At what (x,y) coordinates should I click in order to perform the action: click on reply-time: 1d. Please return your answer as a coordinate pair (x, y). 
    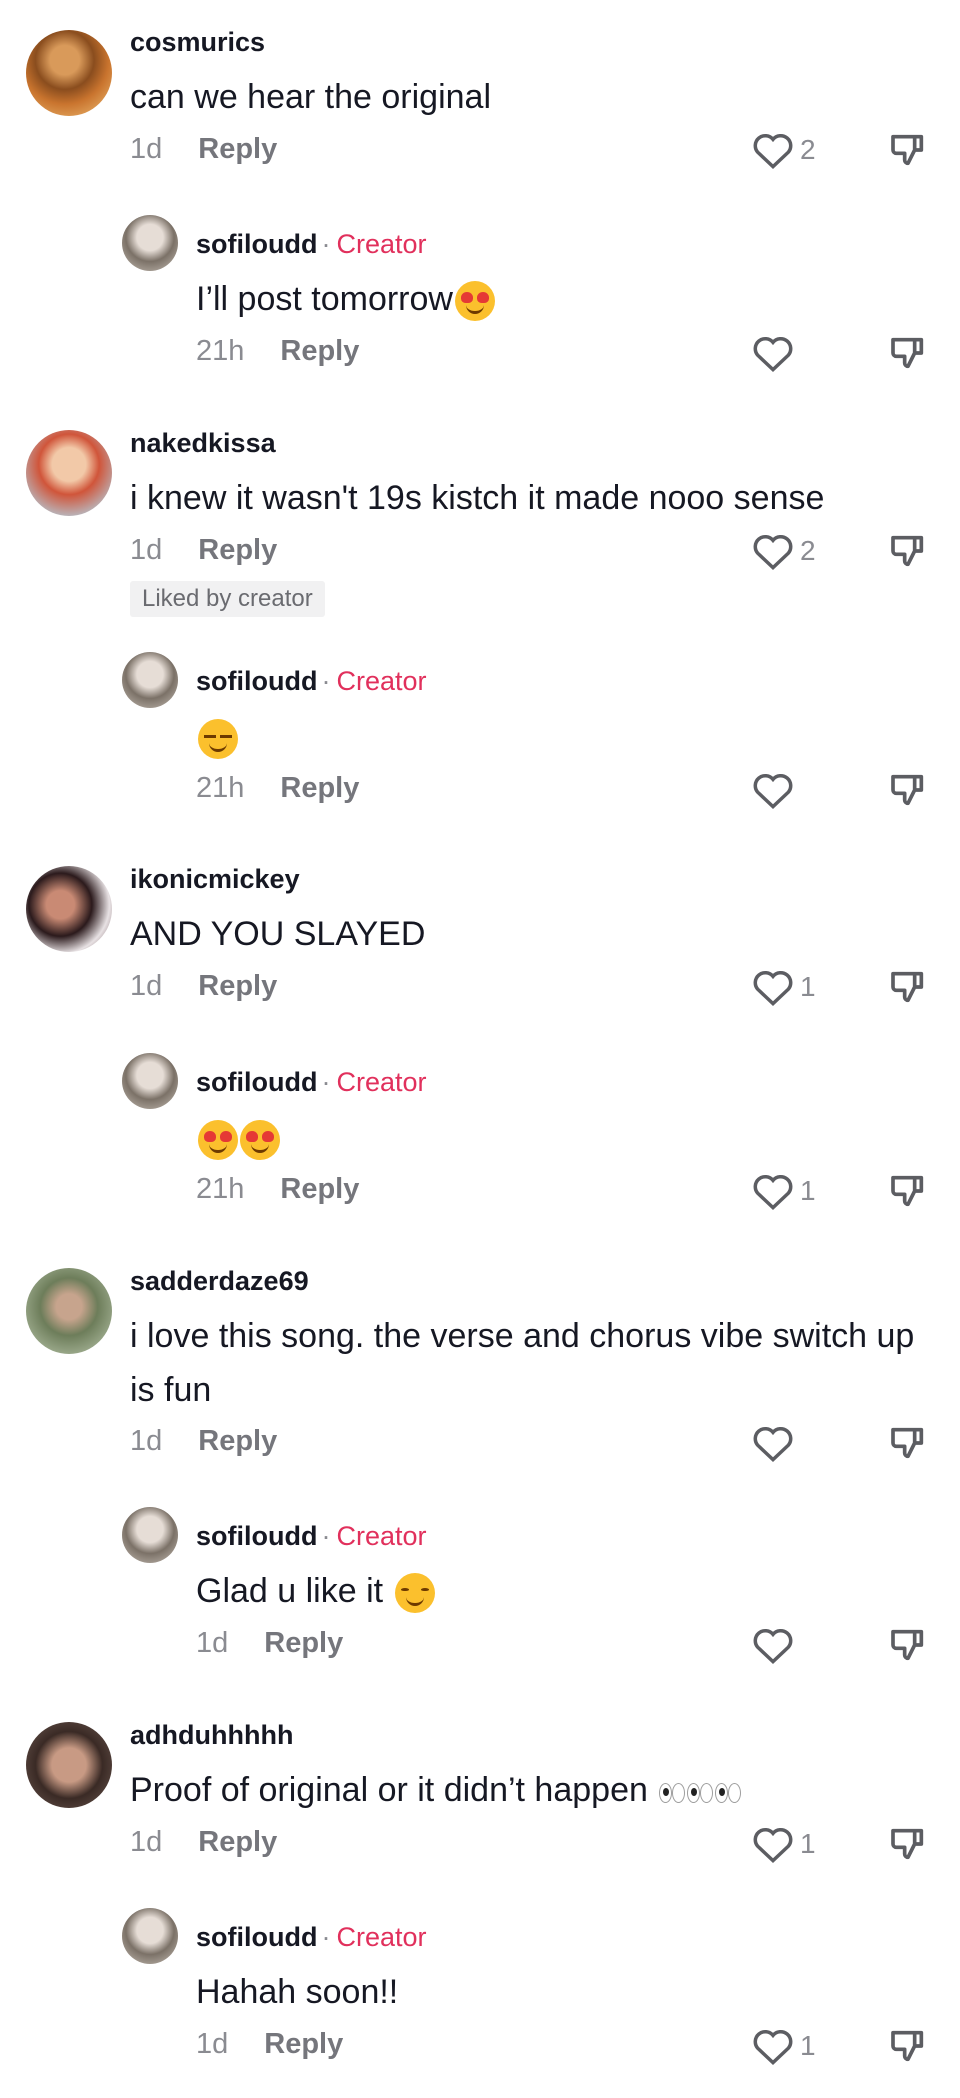
    Looking at the image, I should click on (212, 2044).